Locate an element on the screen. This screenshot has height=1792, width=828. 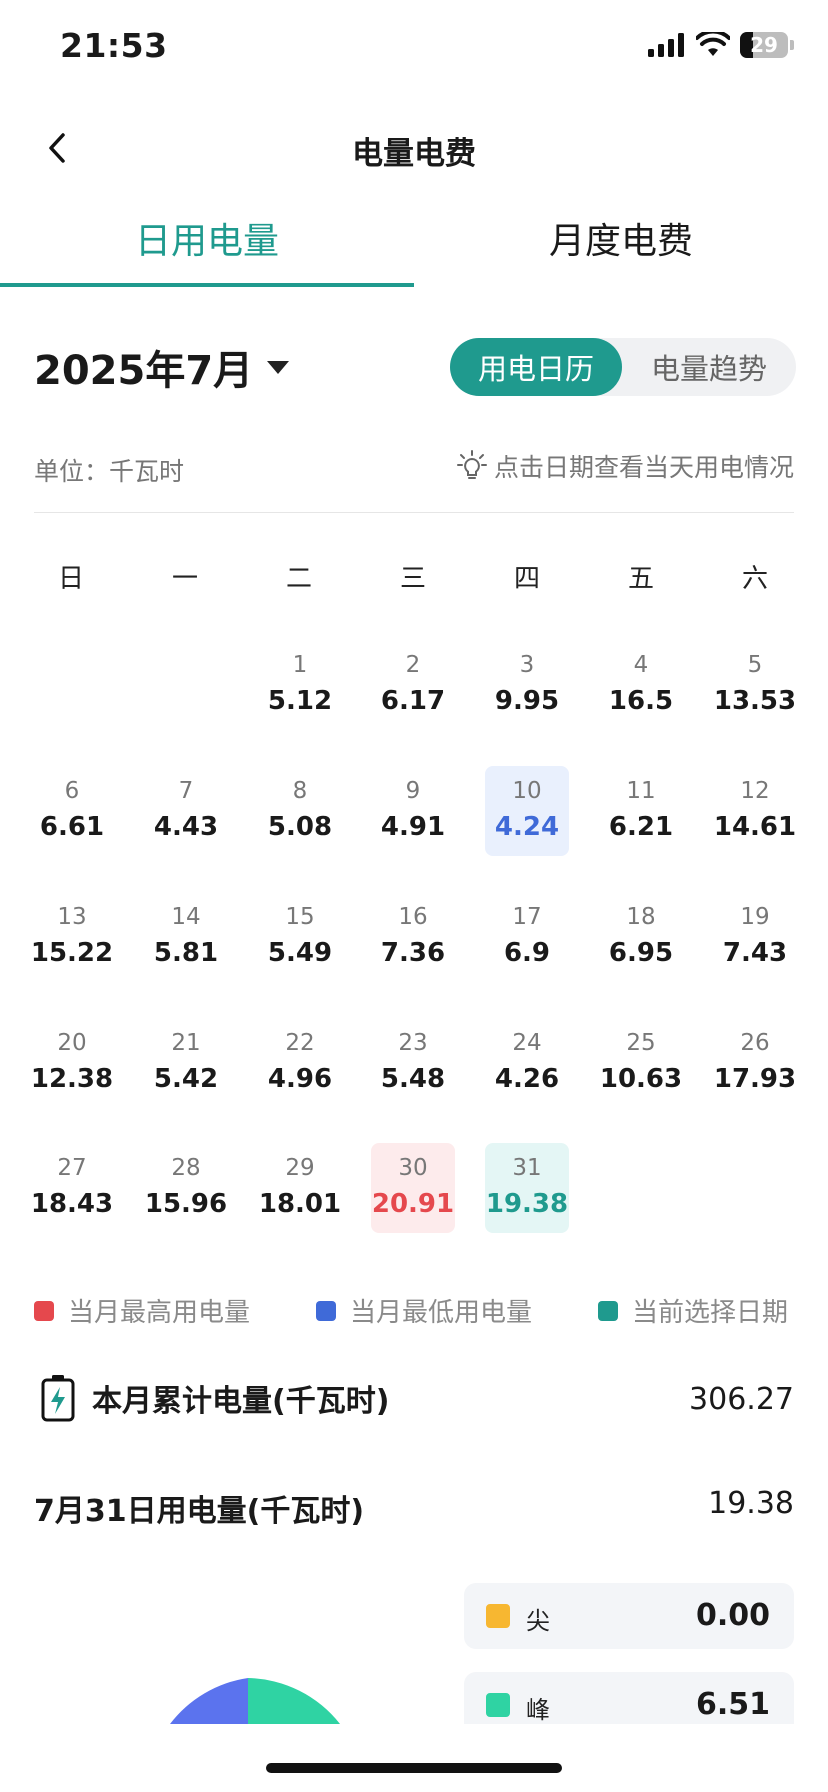
calendar-day-usage: 9.95 is located at coordinates (527, 701).